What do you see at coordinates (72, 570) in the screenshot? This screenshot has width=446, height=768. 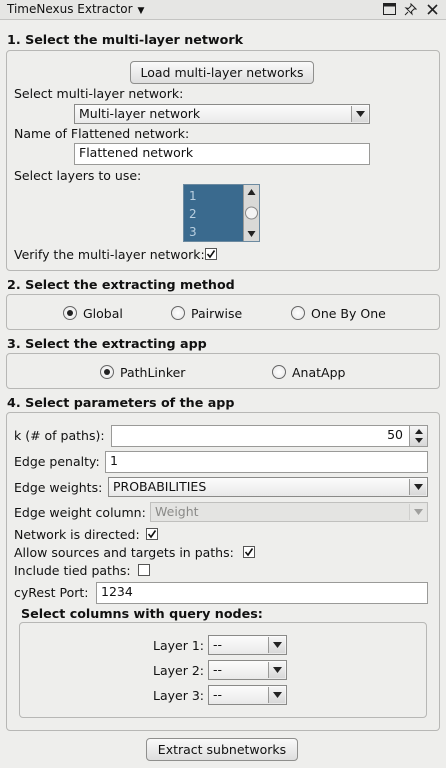 I see `tied-paths-label: Include tied paths:` at bounding box center [72, 570].